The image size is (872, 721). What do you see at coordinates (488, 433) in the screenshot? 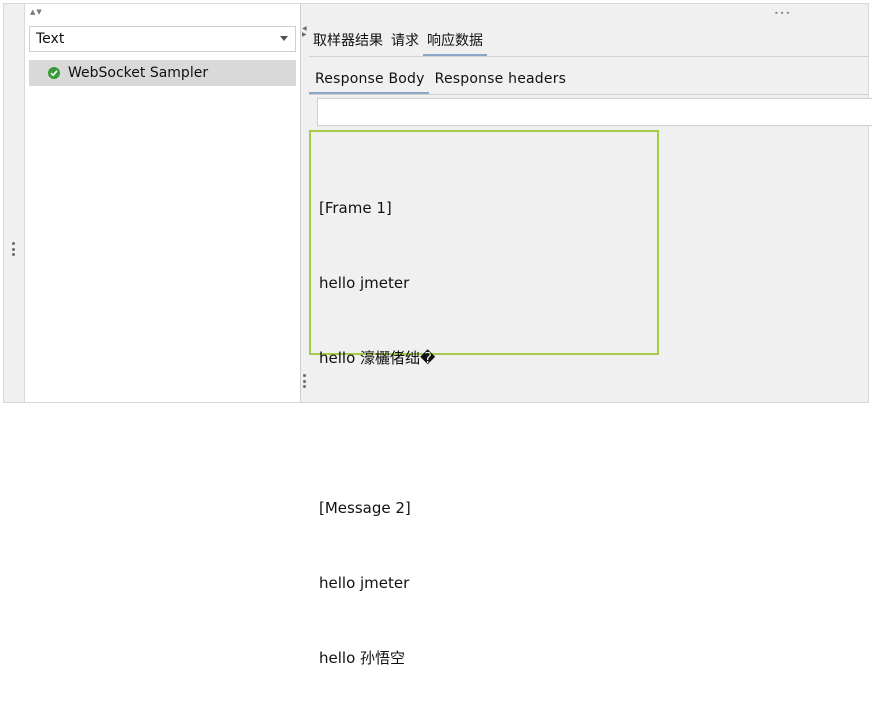
I see `response-line` at bounding box center [488, 433].